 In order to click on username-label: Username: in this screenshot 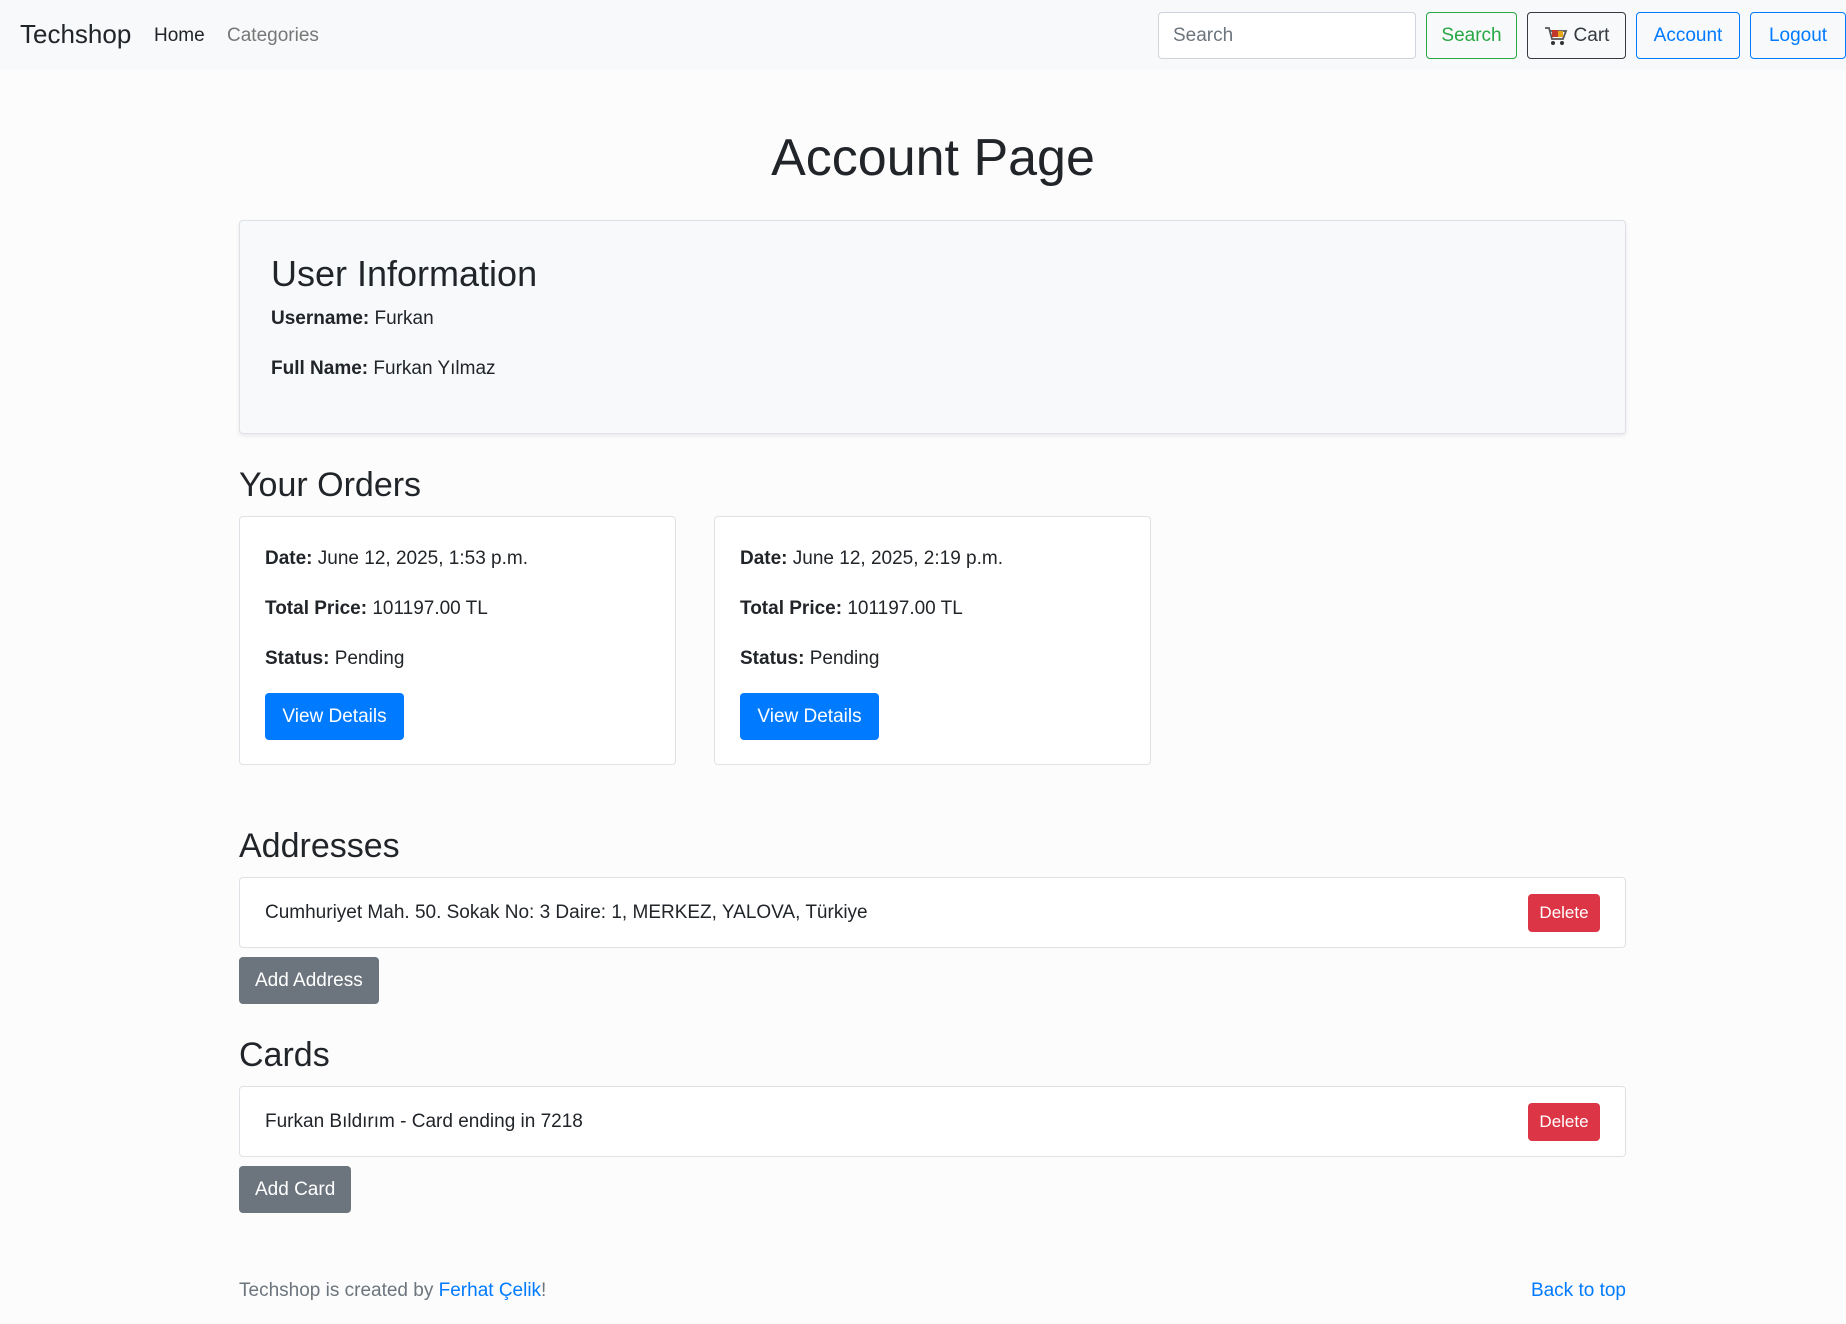, I will do `click(320, 318)`.